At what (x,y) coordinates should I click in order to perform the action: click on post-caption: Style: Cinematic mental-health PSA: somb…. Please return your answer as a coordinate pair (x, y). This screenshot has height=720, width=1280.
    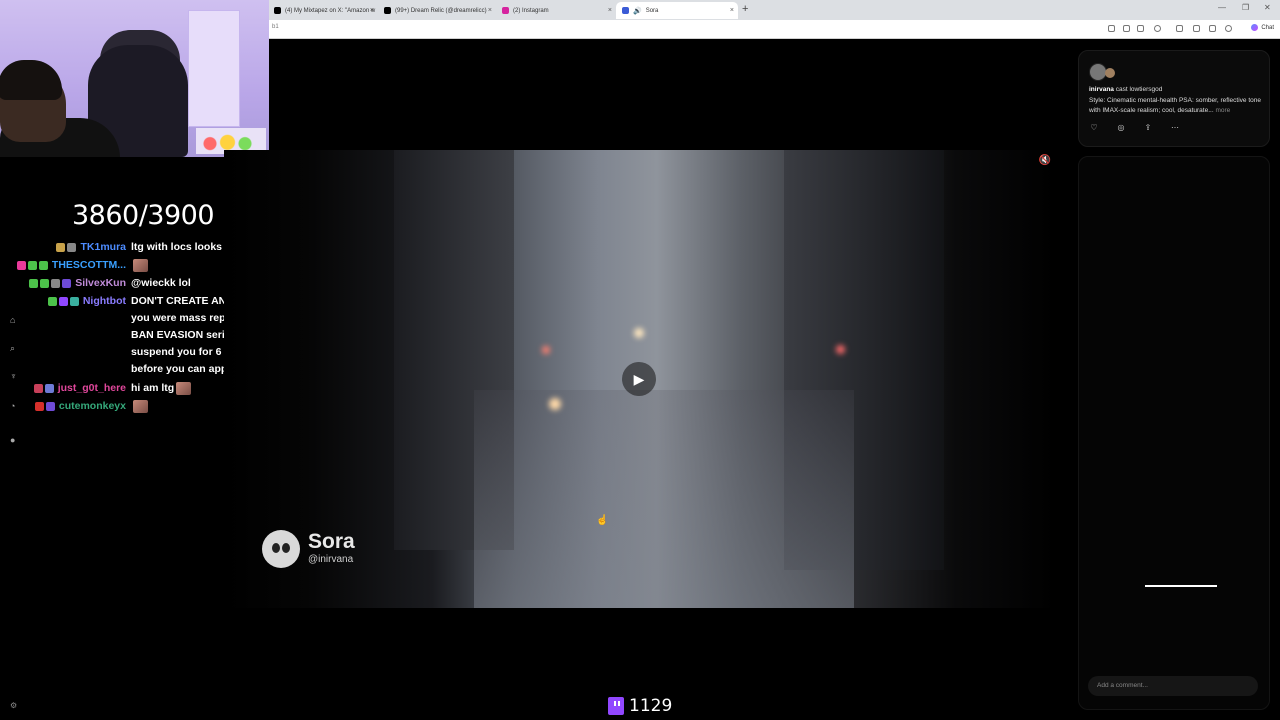
    Looking at the image, I should click on (1175, 105).